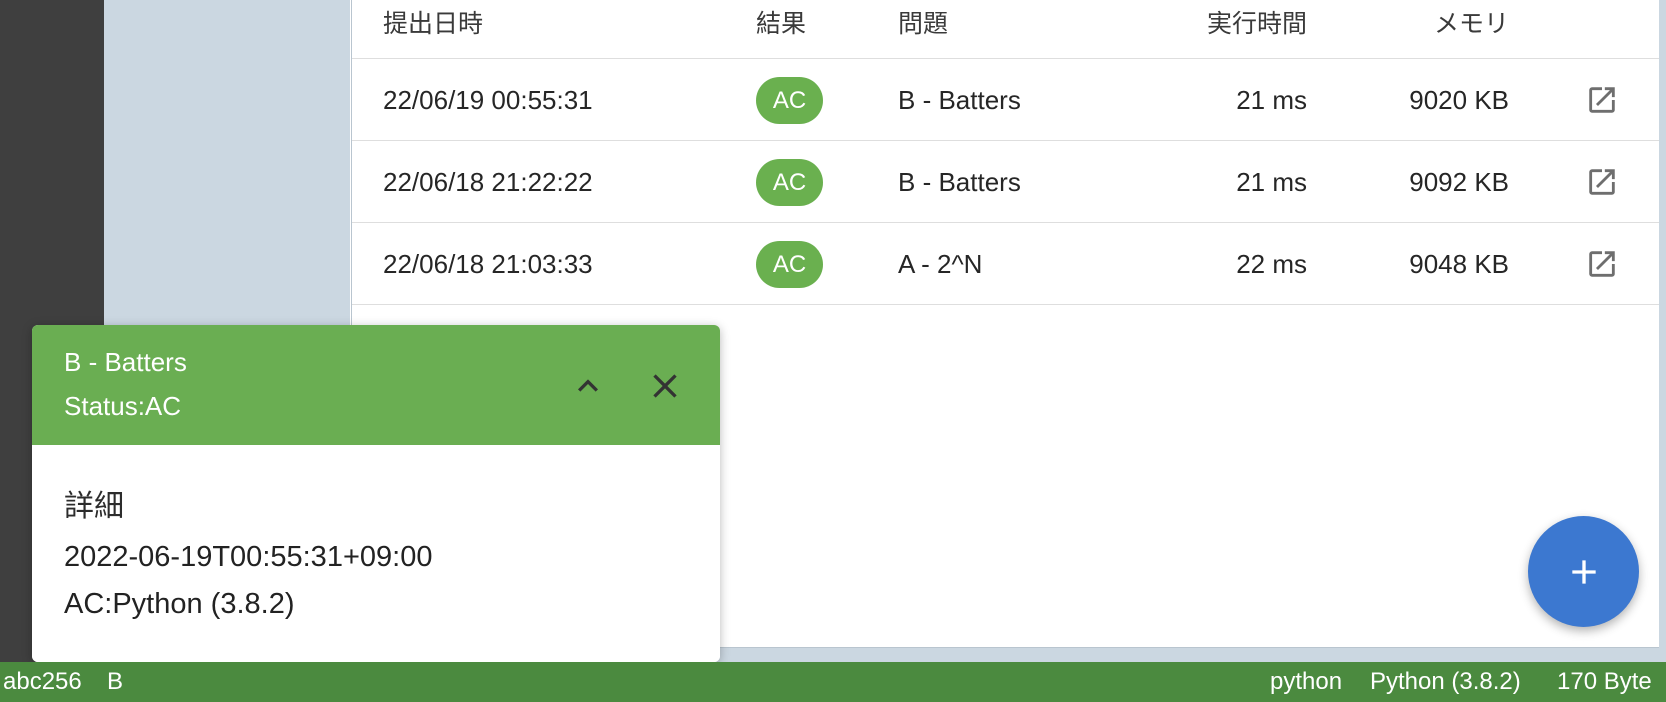 The height and width of the screenshot is (702, 1666). I want to click on status-problem: B, so click(115, 682).